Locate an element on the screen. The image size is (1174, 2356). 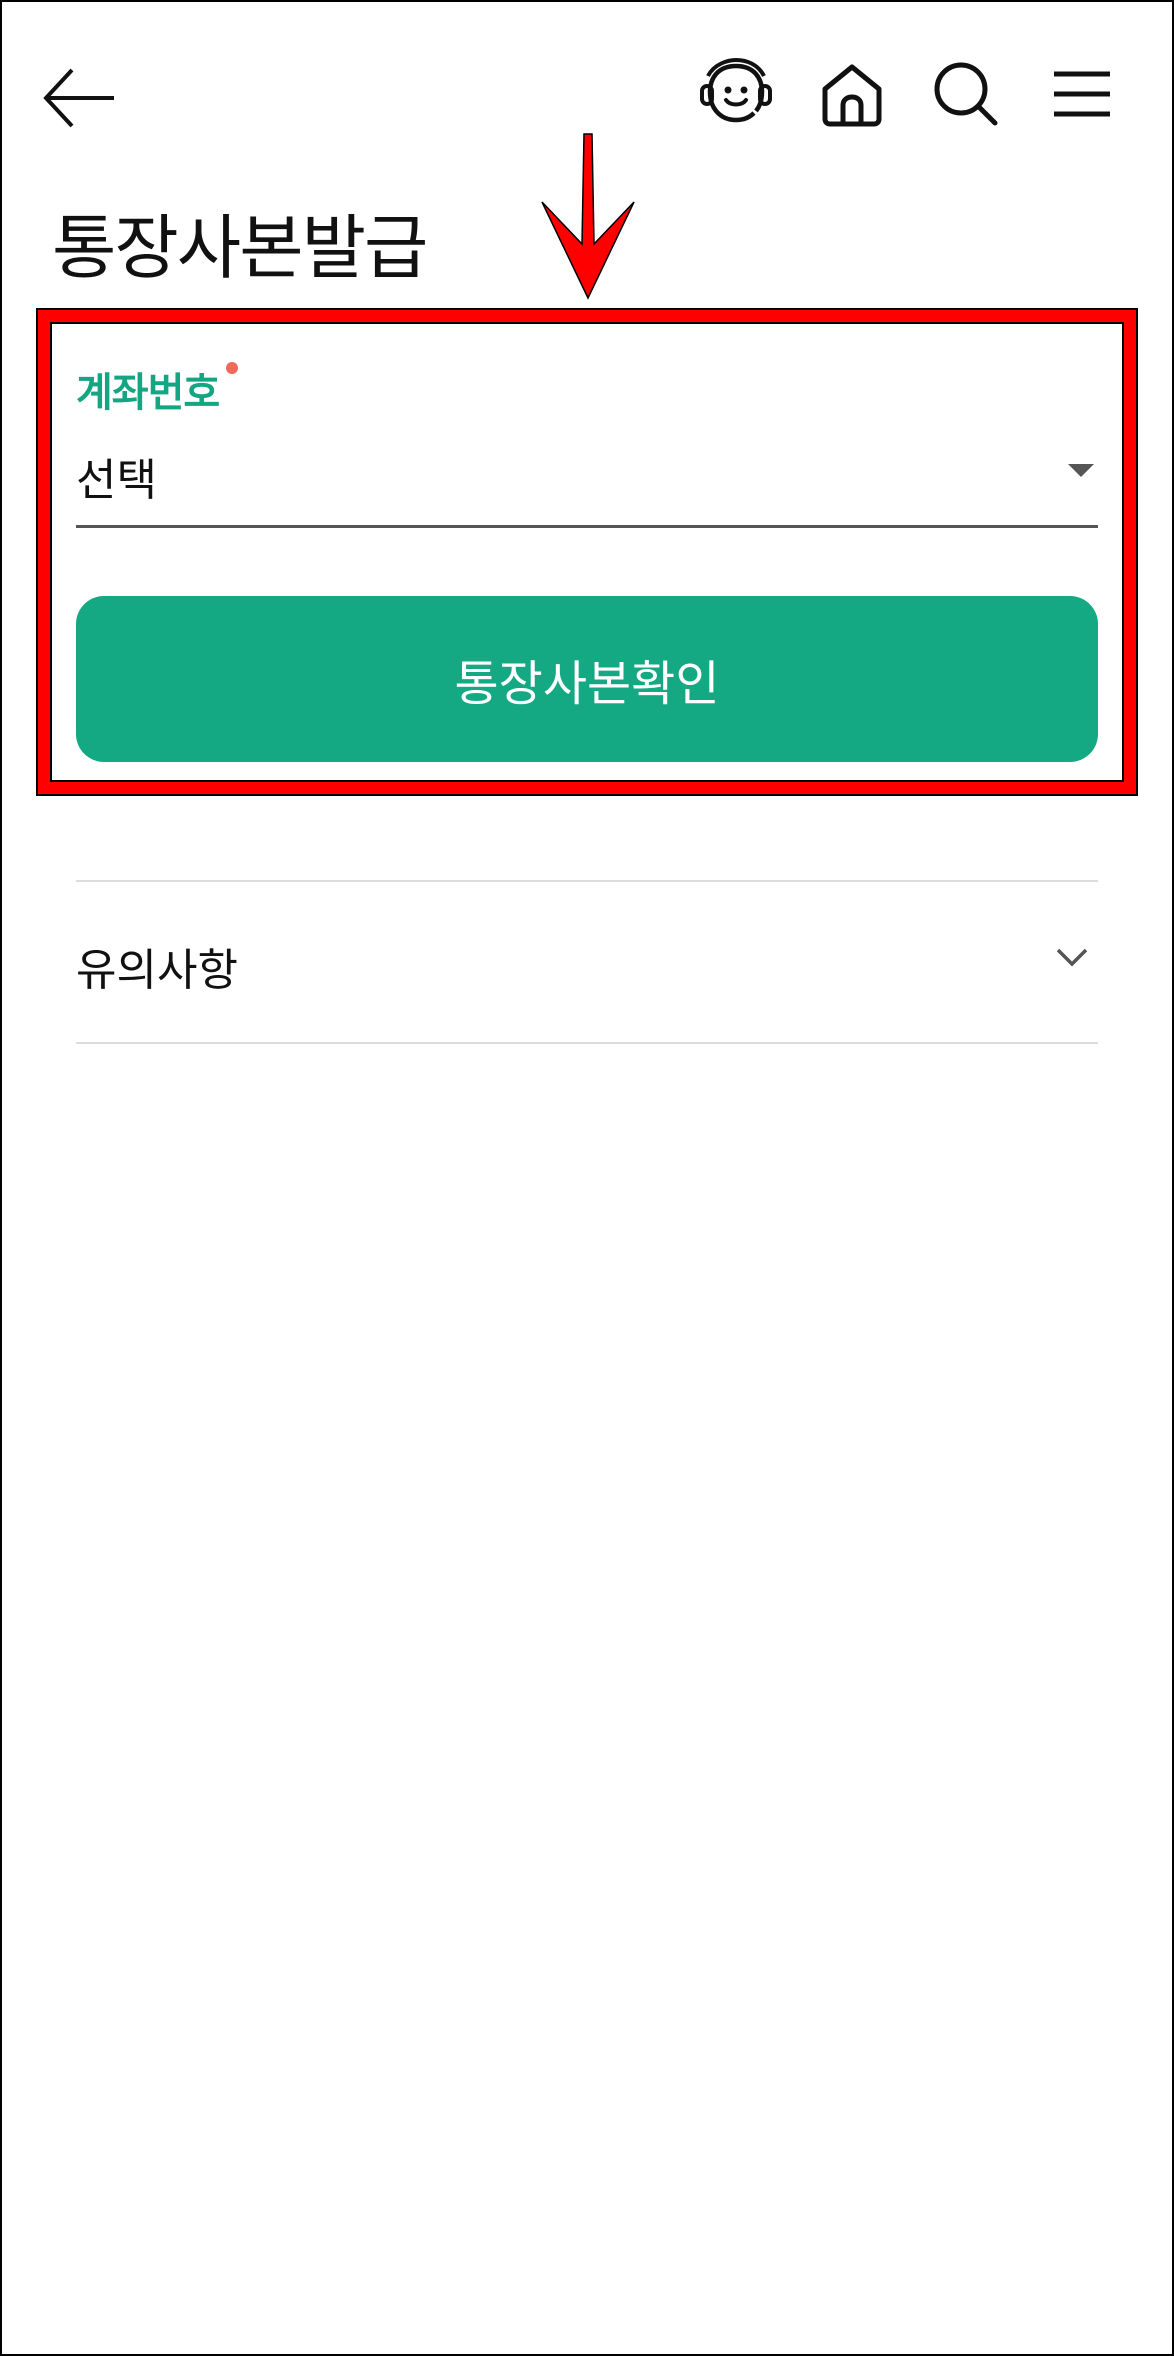
notice-title: 유의사항 is located at coordinates (157, 970).